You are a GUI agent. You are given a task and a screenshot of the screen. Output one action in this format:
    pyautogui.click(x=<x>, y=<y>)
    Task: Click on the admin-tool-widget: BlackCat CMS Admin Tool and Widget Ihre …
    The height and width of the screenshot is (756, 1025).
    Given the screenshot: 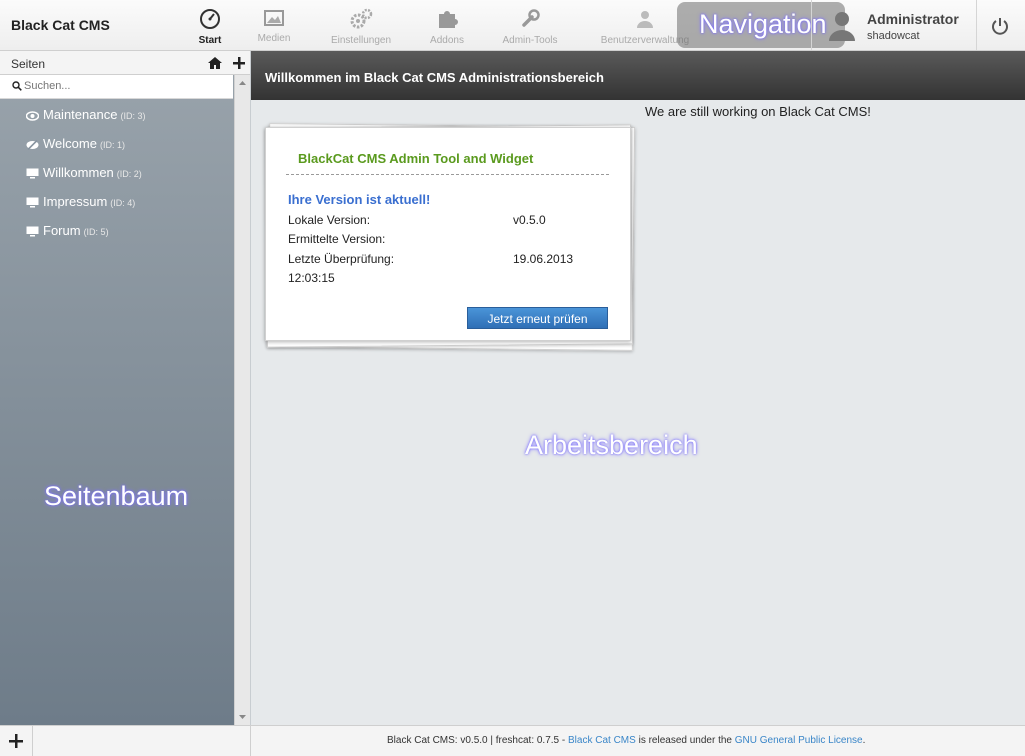 What is the action you would take?
    pyautogui.click(x=448, y=234)
    